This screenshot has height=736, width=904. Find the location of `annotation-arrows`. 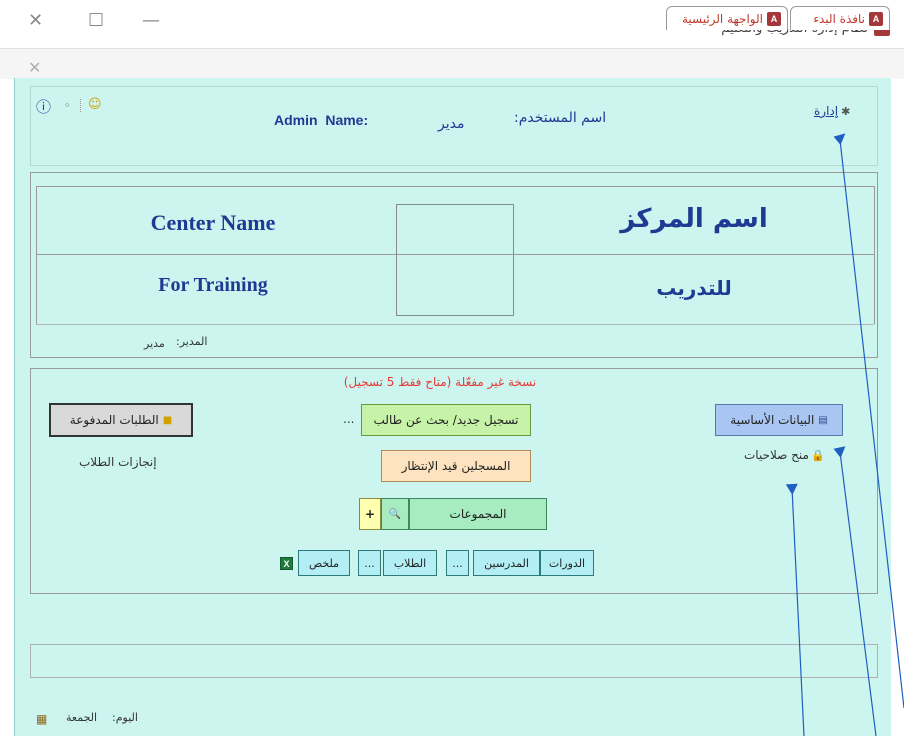

annotation-arrows is located at coordinates (844, 434).